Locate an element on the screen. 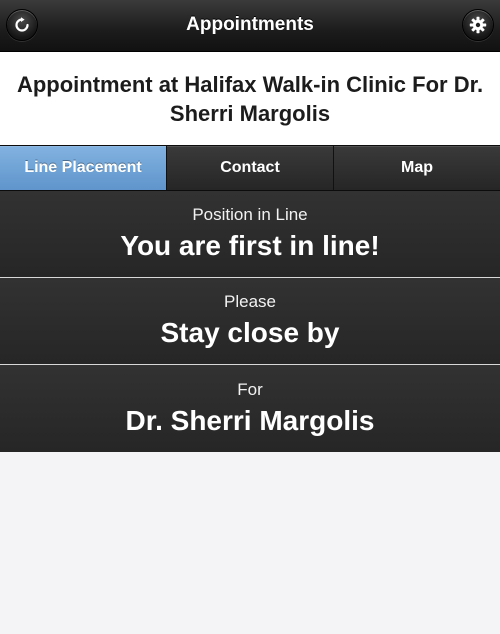  position-row: Position in Line You are first in line! is located at coordinates (250, 234).